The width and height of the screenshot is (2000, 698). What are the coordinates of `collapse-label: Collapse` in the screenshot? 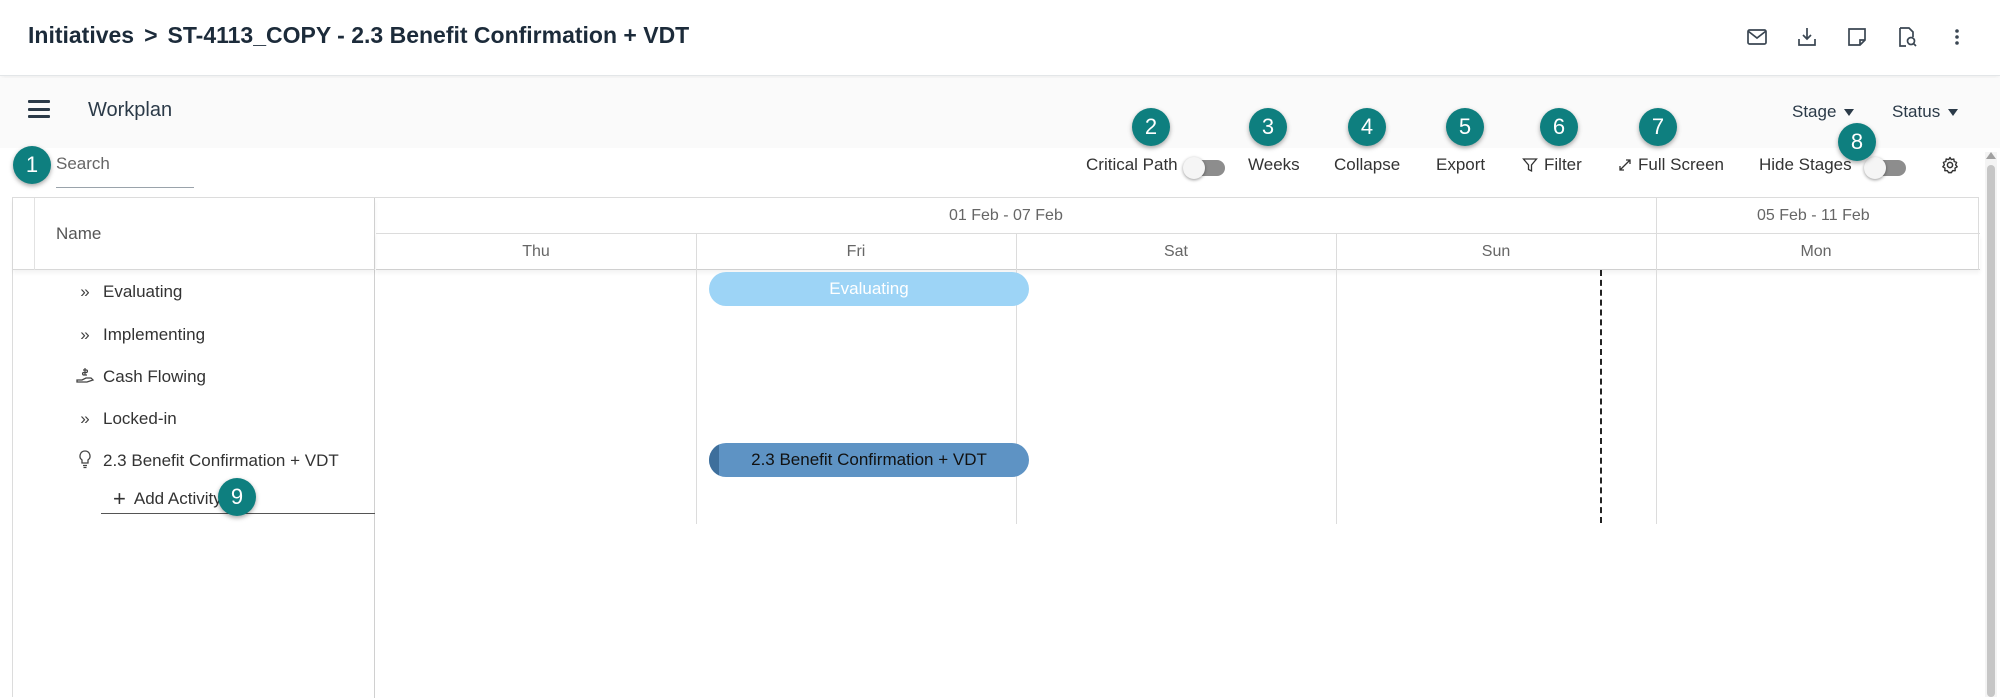 It's located at (1367, 164).